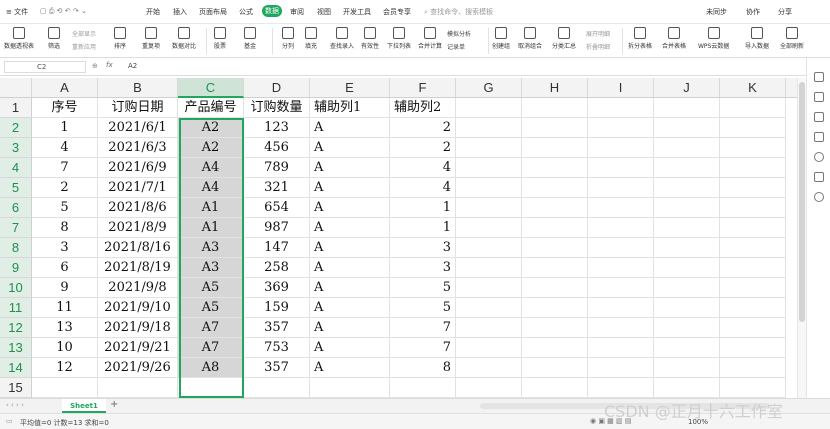 The height and width of the screenshot is (429, 830). I want to click on sheet-tab: Sheet1, so click(84, 406).